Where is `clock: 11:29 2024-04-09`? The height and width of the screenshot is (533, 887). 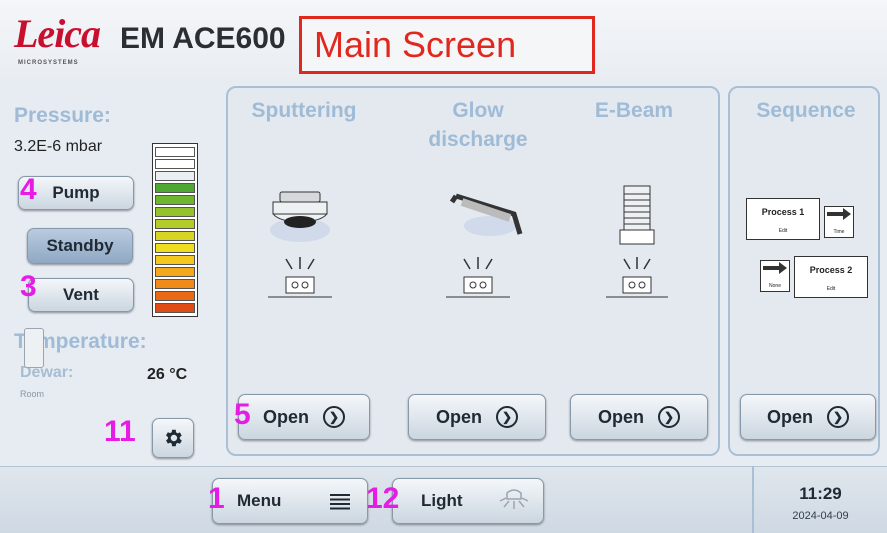 clock: 11:29 2024-04-09 is located at coordinates (819, 499).